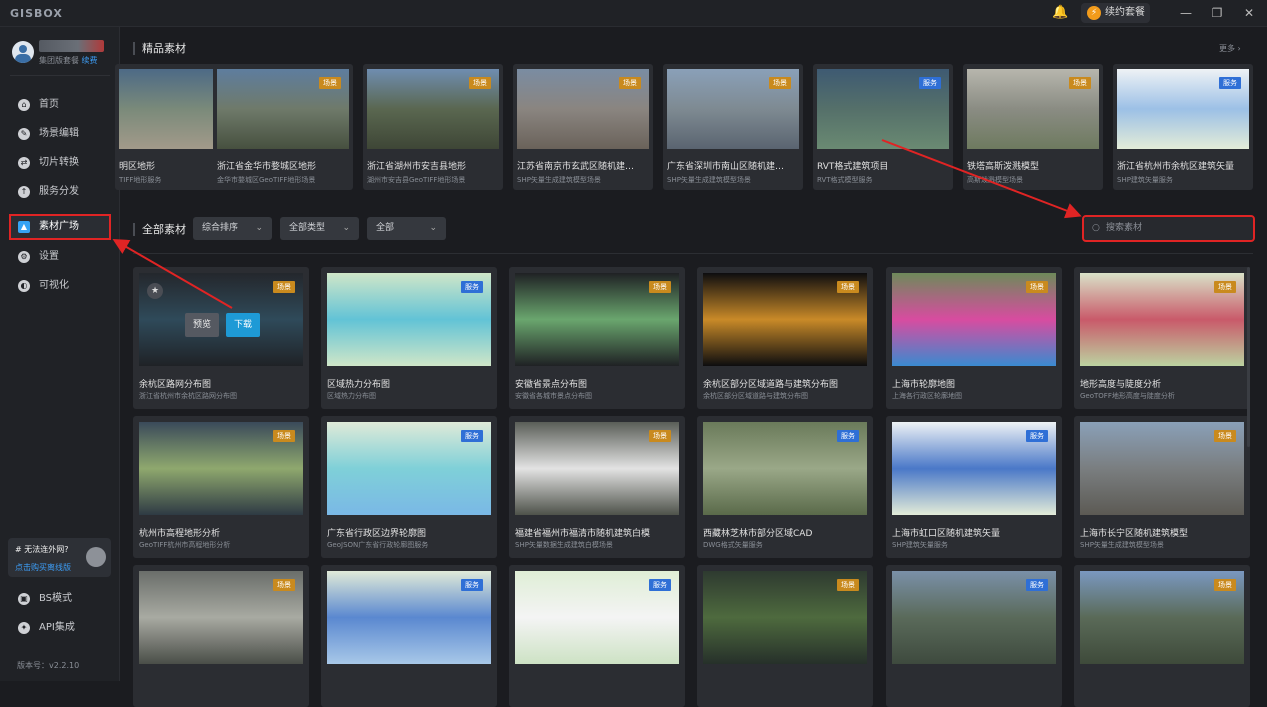  Describe the element at coordinates (1124, 228) in the screenshot. I see `search-placeholder: 搜索素材` at that location.